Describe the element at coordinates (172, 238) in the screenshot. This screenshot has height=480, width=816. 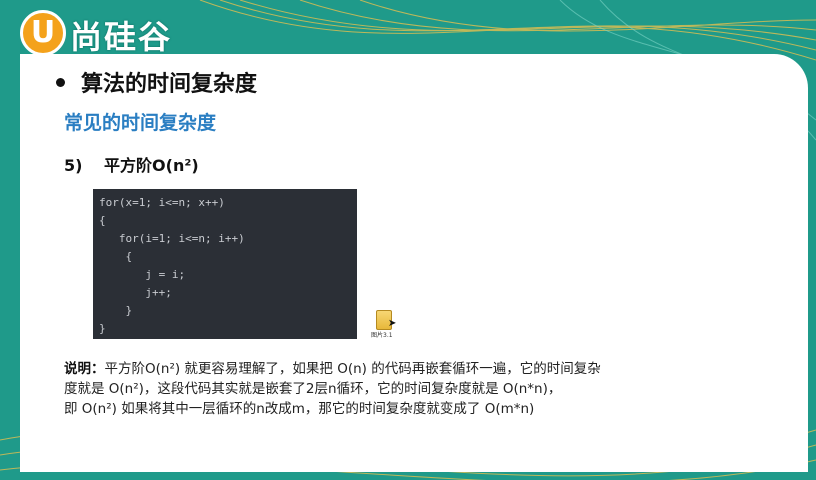
I see `code-line: for(i=1; i<=n; i++)` at that location.